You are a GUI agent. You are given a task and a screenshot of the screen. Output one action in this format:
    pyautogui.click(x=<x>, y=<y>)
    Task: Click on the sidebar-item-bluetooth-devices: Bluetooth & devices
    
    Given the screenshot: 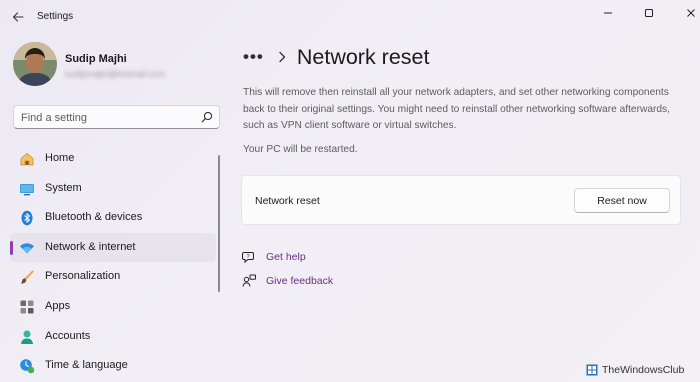 What is the action you would take?
    pyautogui.click(x=113, y=218)
    